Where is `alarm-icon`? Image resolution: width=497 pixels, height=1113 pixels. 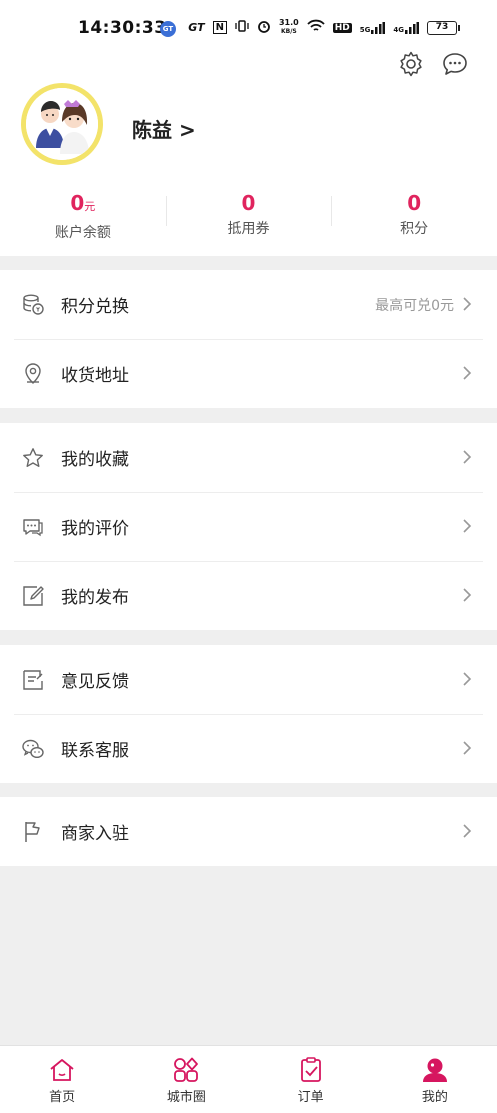 alarm-icon is located at coordinates (264, 27).